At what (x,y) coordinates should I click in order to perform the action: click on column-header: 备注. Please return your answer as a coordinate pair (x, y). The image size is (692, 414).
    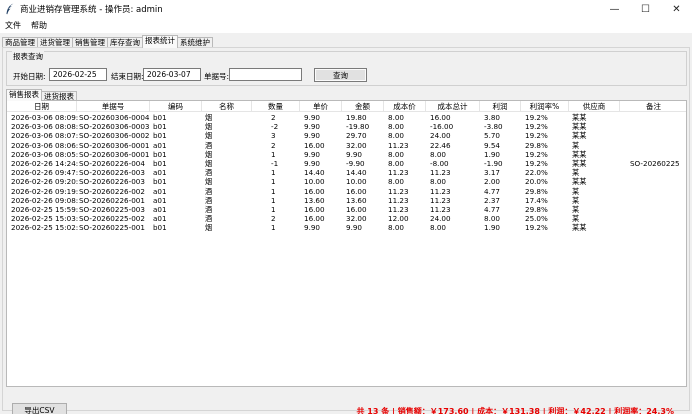
    Looking at the image, I should click on (653, 106).